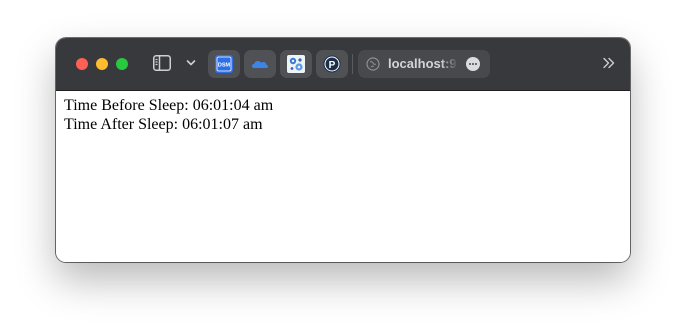 The height and width of the screenshot is (336, 686). I want to click on favorite-settings-app-button, so click(296, 64).